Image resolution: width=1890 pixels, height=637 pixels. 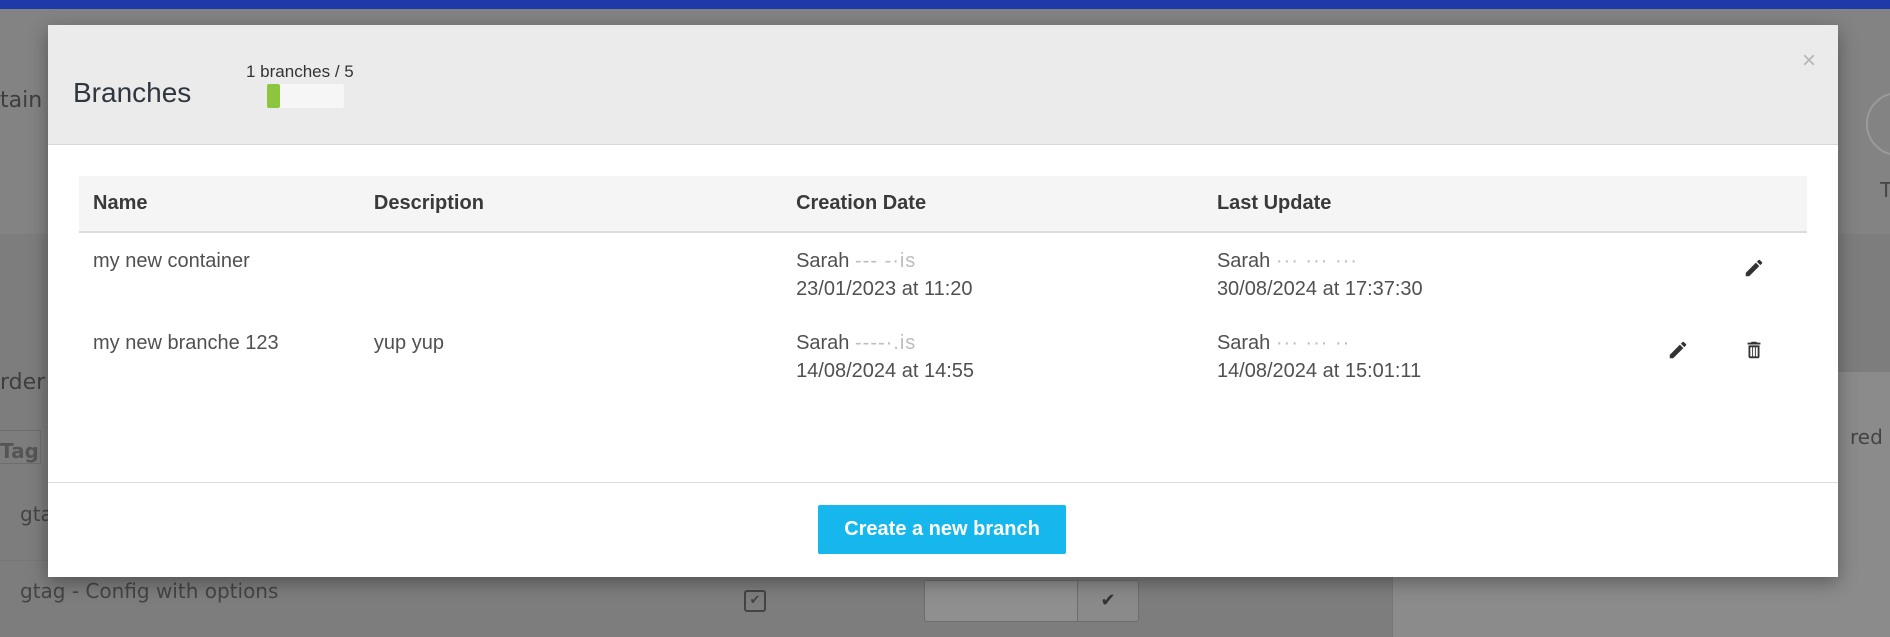 I want to click on branch-last-update: Sarah ··· ··· ·· 14/08/2024 at 15:01:11, so click(x=1404, y=356).